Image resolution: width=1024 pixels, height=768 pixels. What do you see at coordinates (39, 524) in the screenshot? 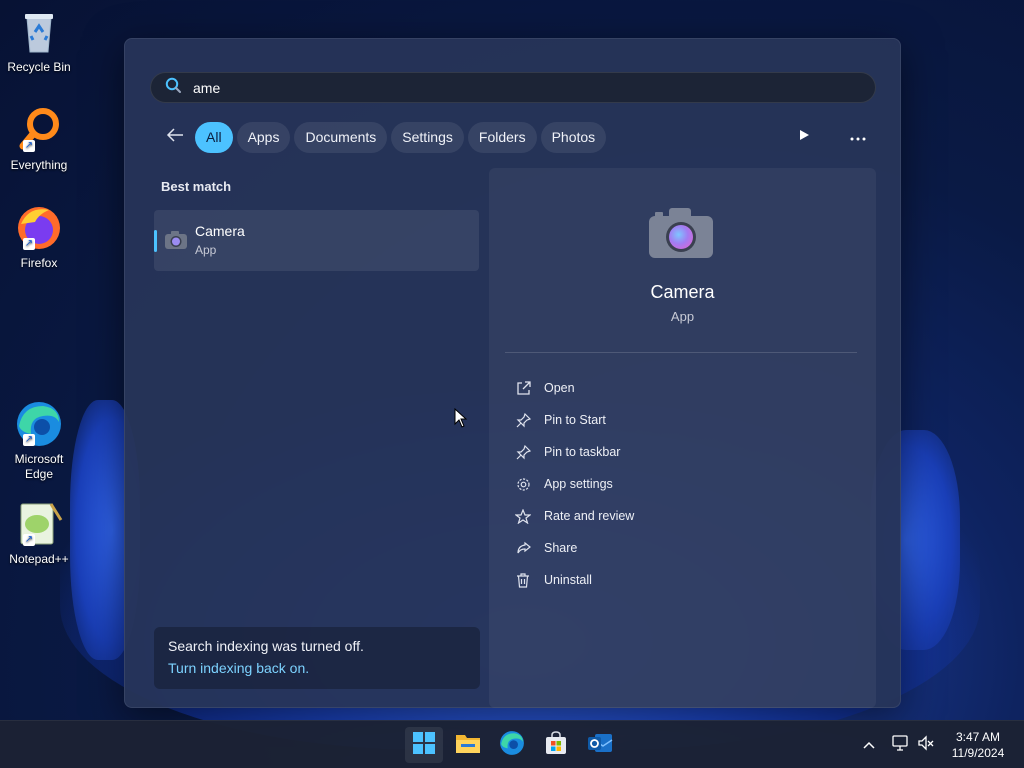
I see `notepad-plus-plus-icon: ↗` at bounding box center [39, 524].